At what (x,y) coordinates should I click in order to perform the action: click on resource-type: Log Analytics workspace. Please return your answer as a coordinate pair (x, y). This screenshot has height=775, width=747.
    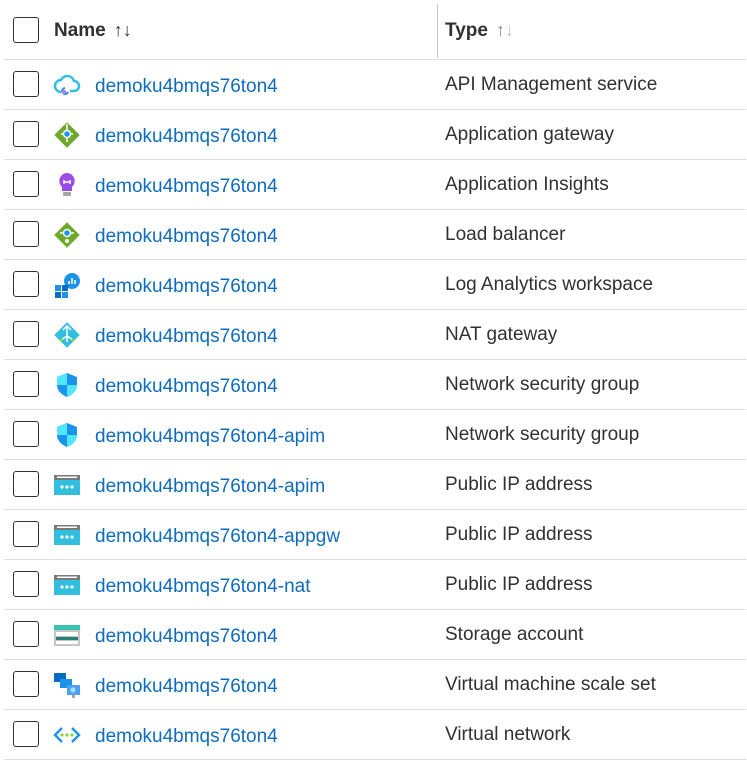
    Looking at the image, I should click on (549, 284).